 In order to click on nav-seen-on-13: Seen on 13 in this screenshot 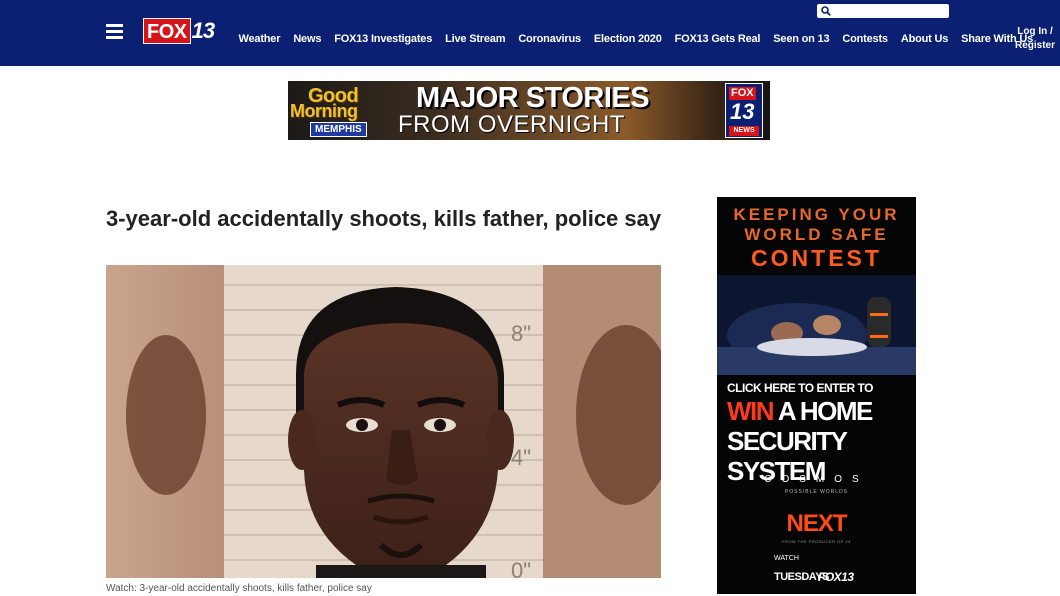, I will do `click(801, 39)`.